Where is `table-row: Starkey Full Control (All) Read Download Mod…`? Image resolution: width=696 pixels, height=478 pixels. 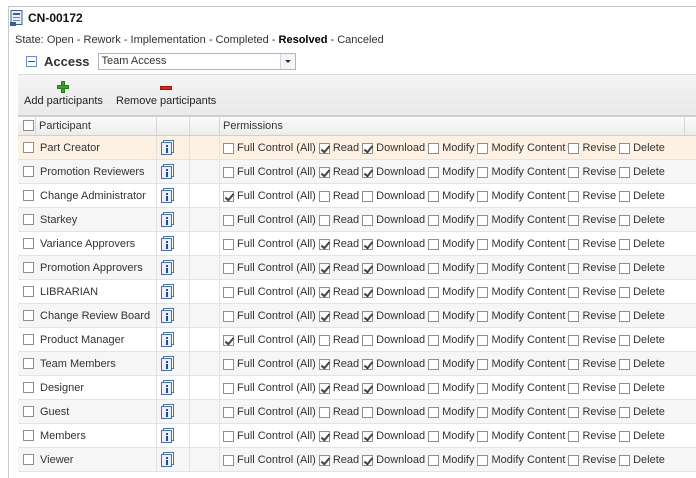 table-row: Starkey Full Control (All) Read Download Mod… is located at coordinates (357, 220).